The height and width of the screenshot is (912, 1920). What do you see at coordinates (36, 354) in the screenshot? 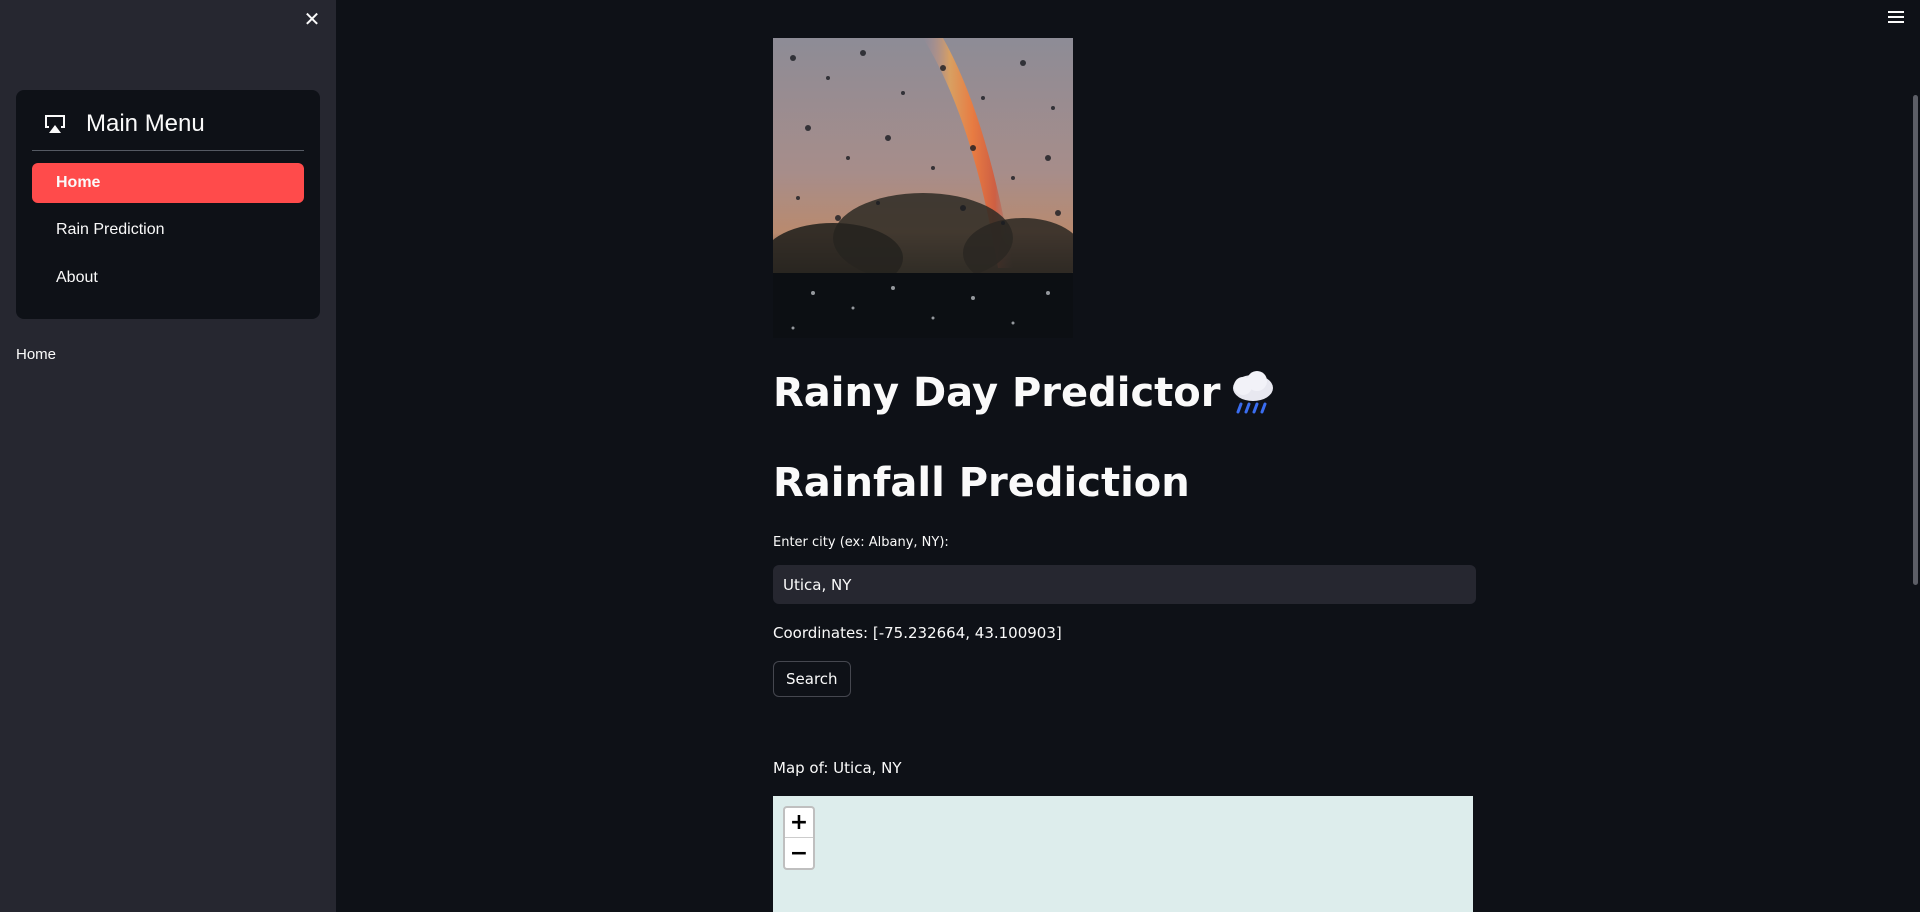
I see `selected-page-text: Home` at bounding box center [36, 354].